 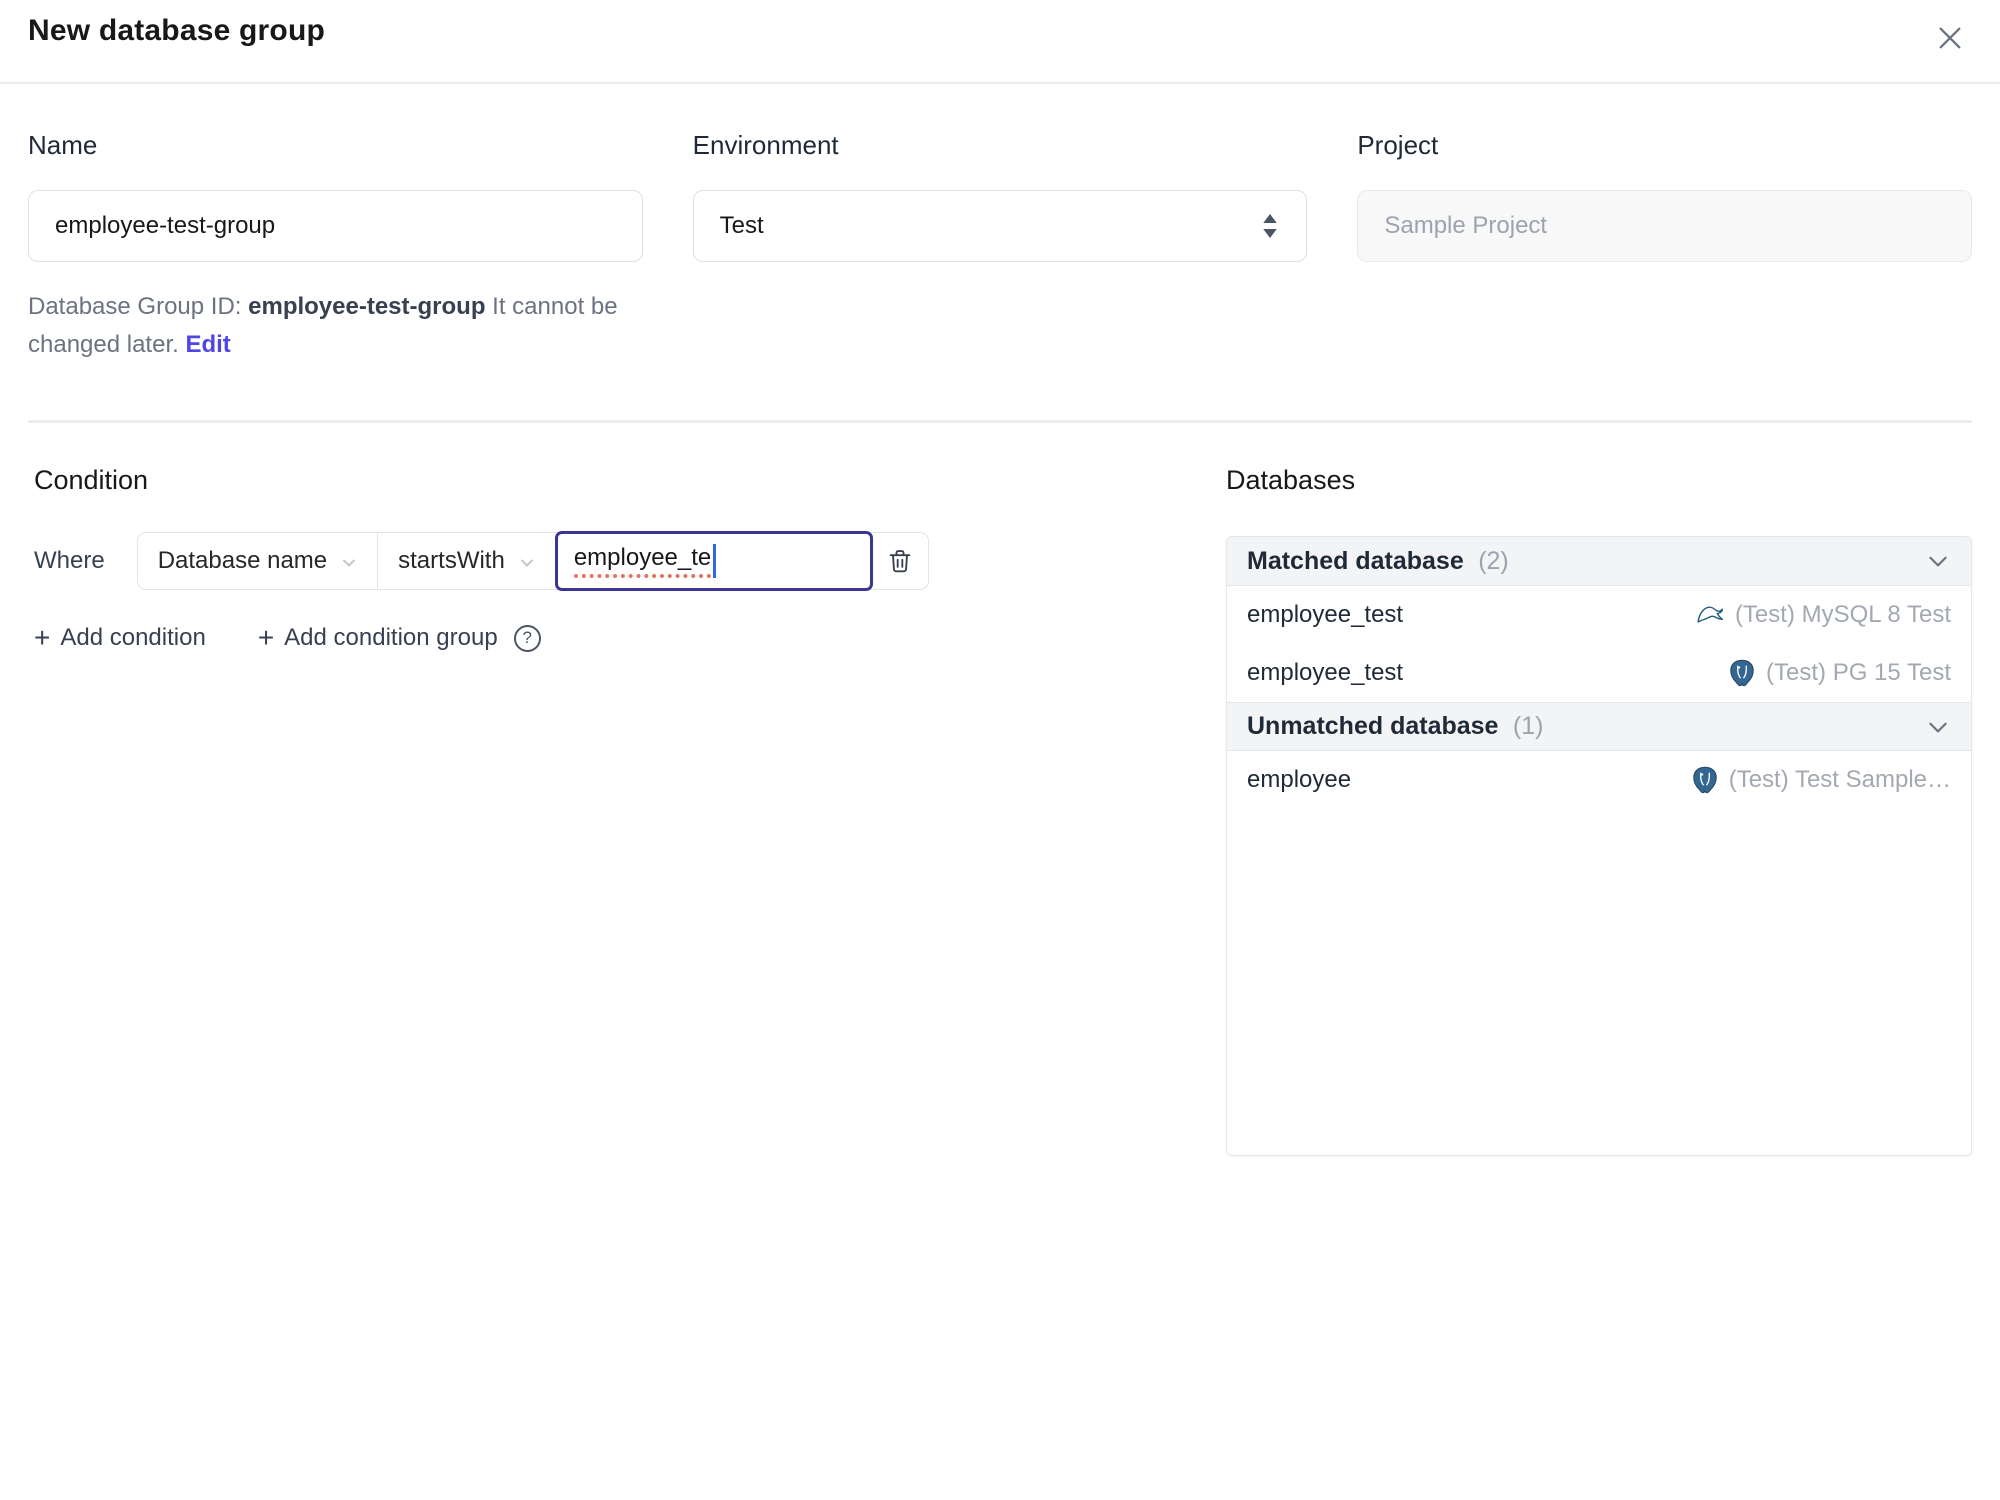 I want to click on database-name: employee, so click(x=1299, y=779).